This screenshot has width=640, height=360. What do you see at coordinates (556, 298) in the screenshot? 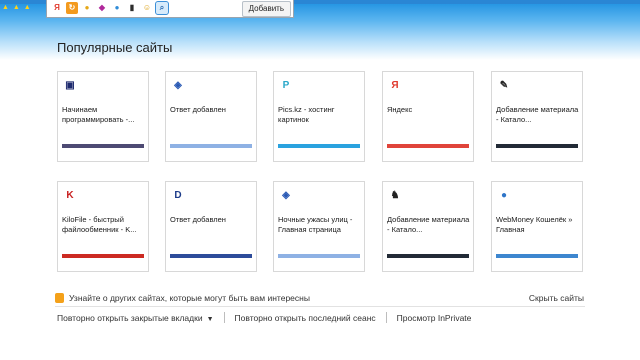
I see `hide-sites-link: Скрыть сайты` at bounding box center [556, 298].